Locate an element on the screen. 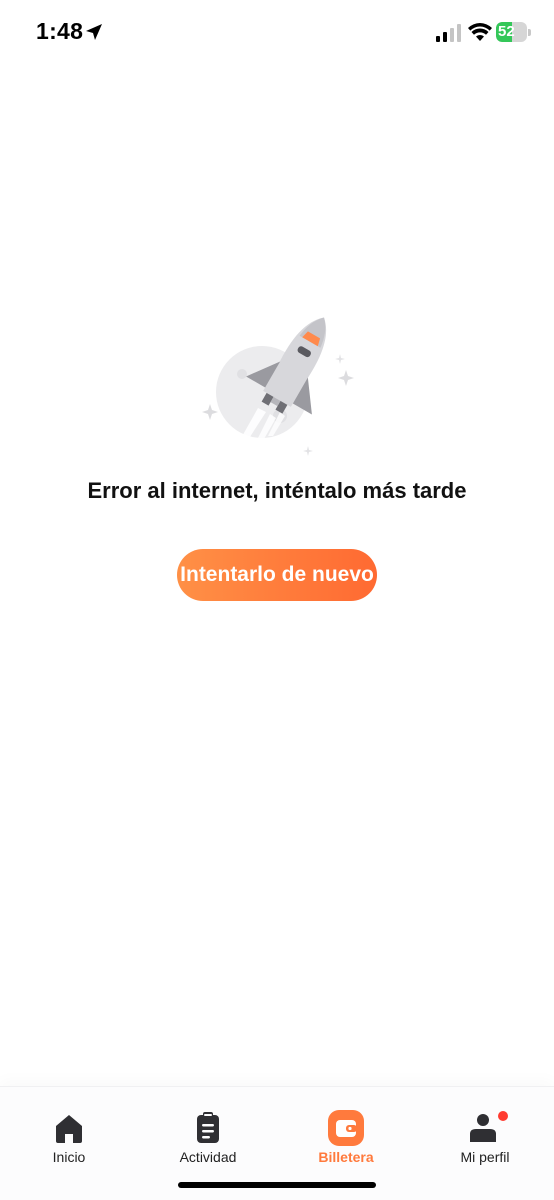  notification-dot is located at coordinates (503, 1116).